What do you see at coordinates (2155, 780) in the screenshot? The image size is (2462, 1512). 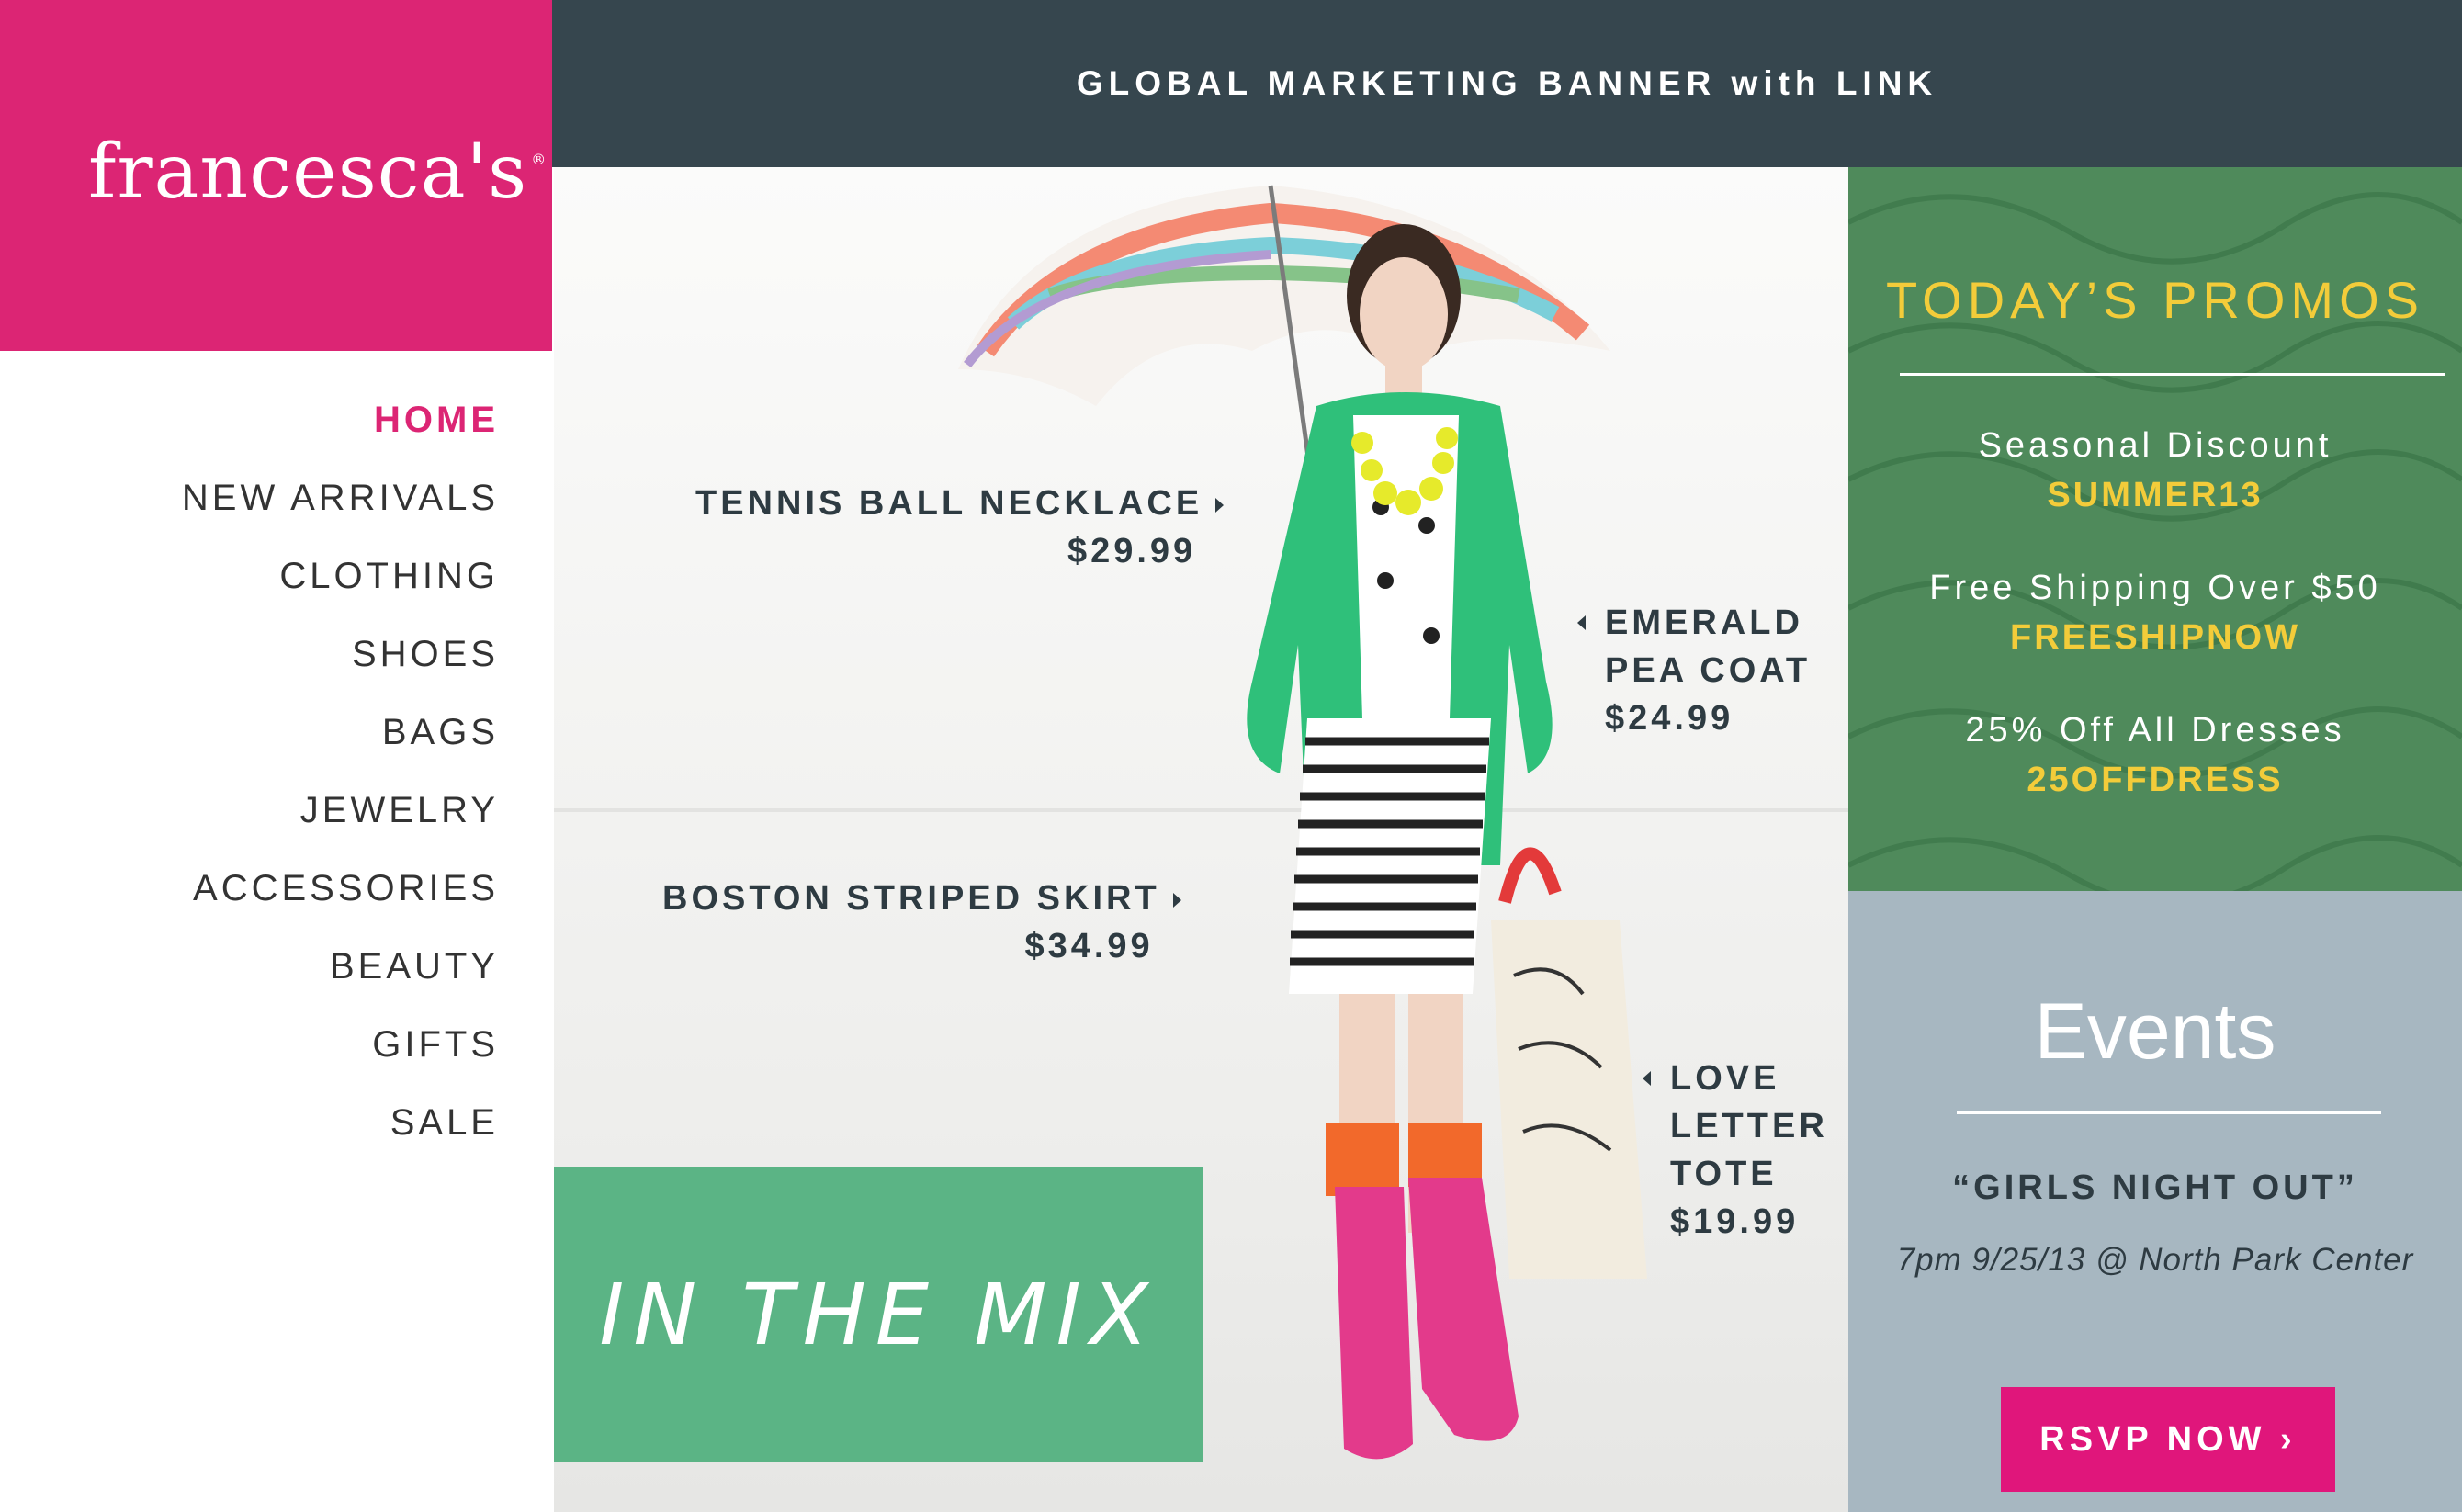 I see `promo-code: 25OFFDRESS` at bounding box center [2155, 780].